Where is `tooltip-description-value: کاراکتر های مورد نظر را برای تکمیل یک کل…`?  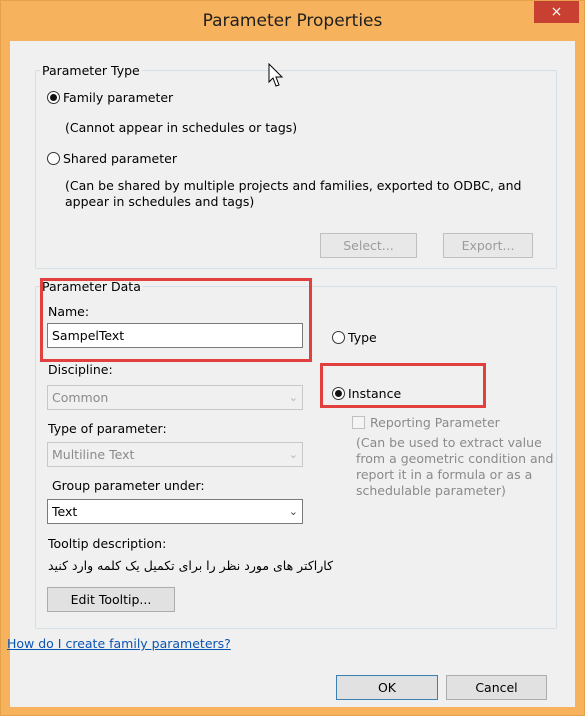 tooltip-description-value: کاراکتر های مورد نظر را برای تکمیل یک کل… is located at coordinates (191, 565).